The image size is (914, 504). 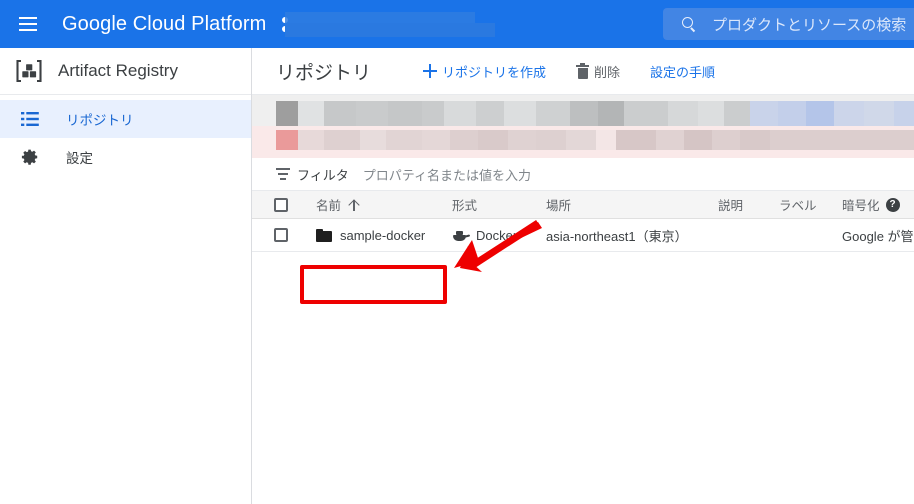 I want to click on select-all-checkbox, so click(x=281, y=204).